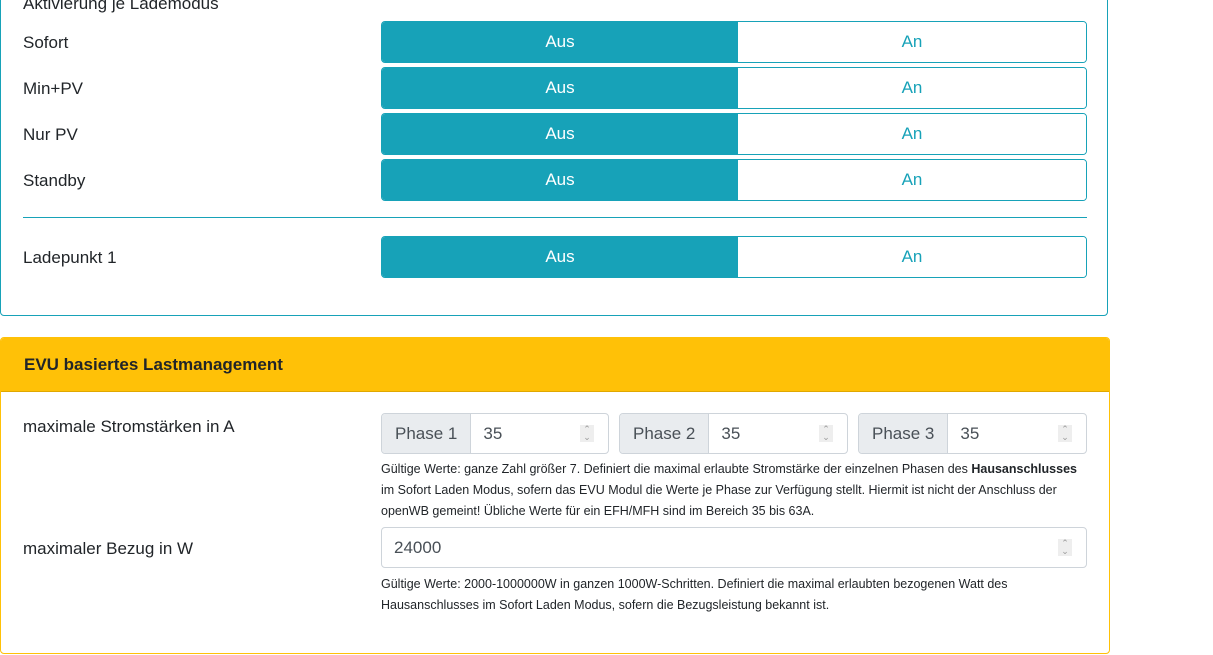 The height and width of the screenshot is (655, 1213). I want to click on toggle-standby: Aus An, so click(734, 180).